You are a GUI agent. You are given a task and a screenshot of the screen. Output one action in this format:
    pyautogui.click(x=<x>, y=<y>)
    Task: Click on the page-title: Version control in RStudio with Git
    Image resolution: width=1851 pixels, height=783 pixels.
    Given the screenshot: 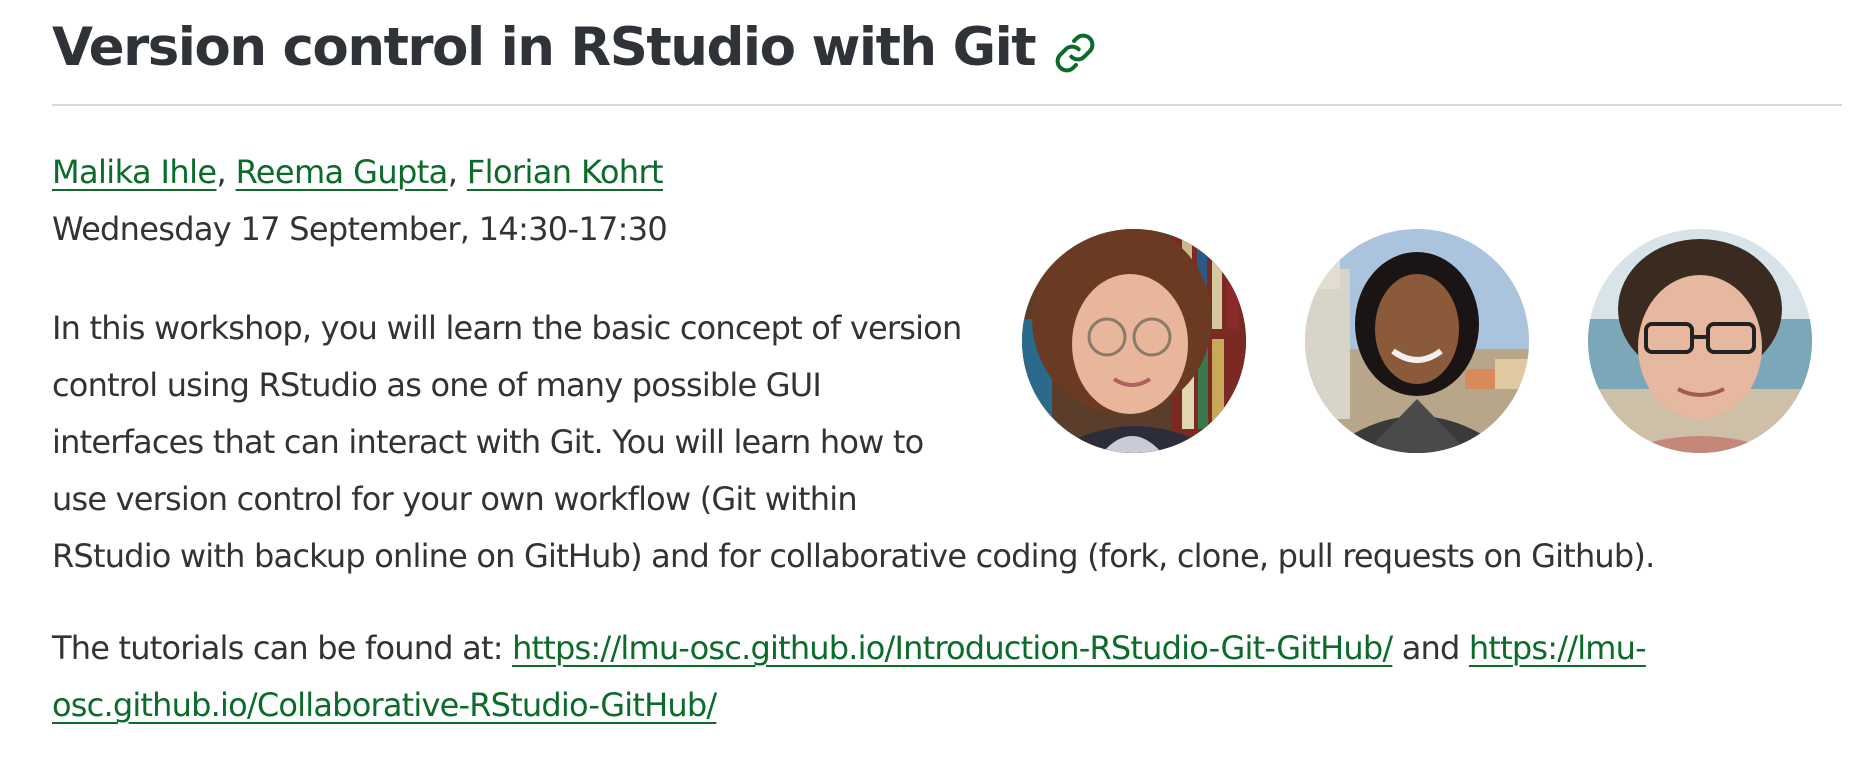 What is the action you would take?
    pyautogui.click(x=574, y=48)
    